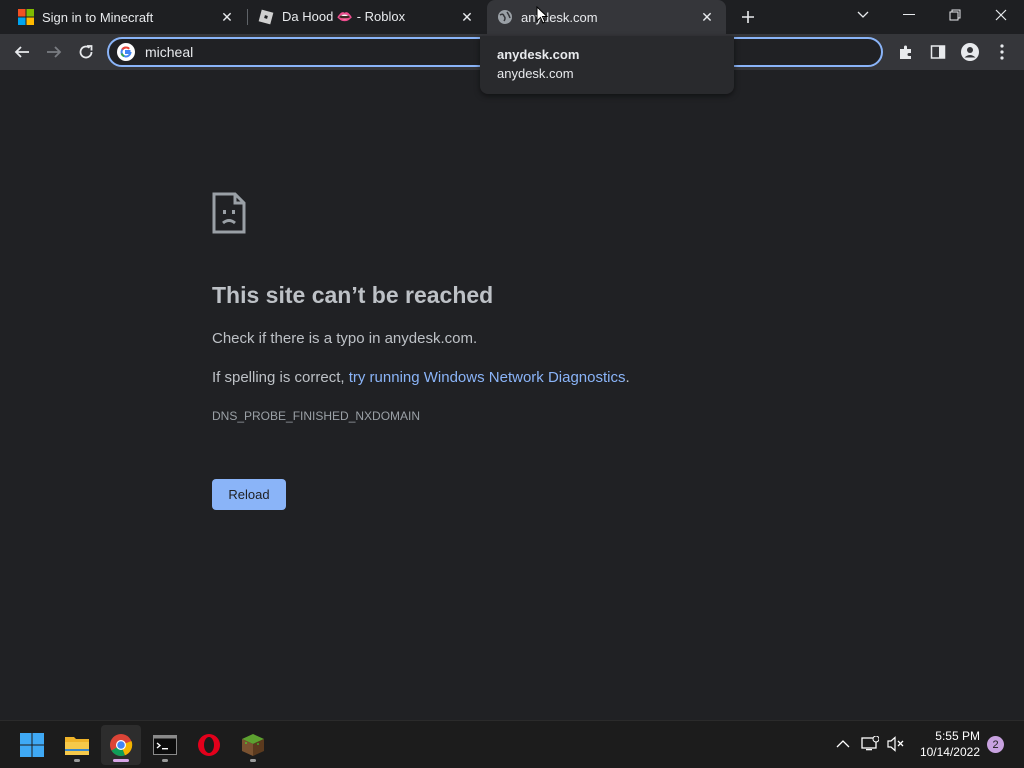 This screenshot has width=1024, height=768. What do you see at coordinates (249, 494) in the screenshot?
I see `reload-button: Reload` at bounding box center [249, 494].